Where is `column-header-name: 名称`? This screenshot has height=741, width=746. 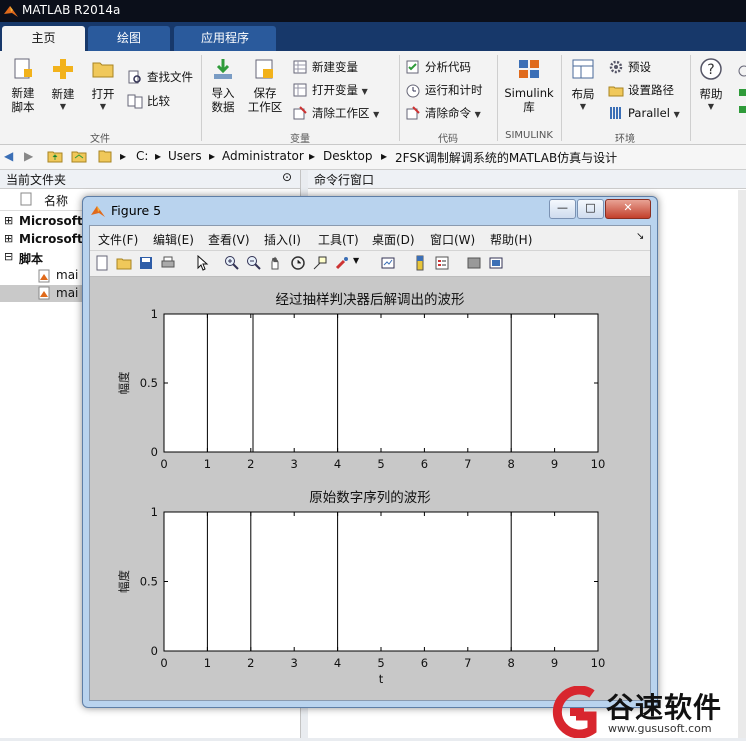 column-header-name: 名称 is located at coordinates (56, 200).